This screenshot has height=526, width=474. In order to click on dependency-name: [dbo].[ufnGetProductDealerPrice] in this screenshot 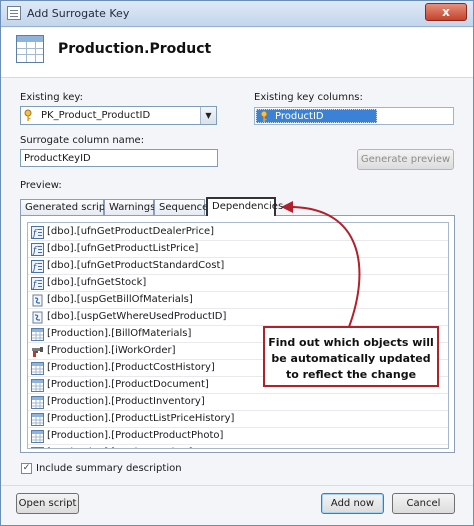, I will do `click(131, 231)`.